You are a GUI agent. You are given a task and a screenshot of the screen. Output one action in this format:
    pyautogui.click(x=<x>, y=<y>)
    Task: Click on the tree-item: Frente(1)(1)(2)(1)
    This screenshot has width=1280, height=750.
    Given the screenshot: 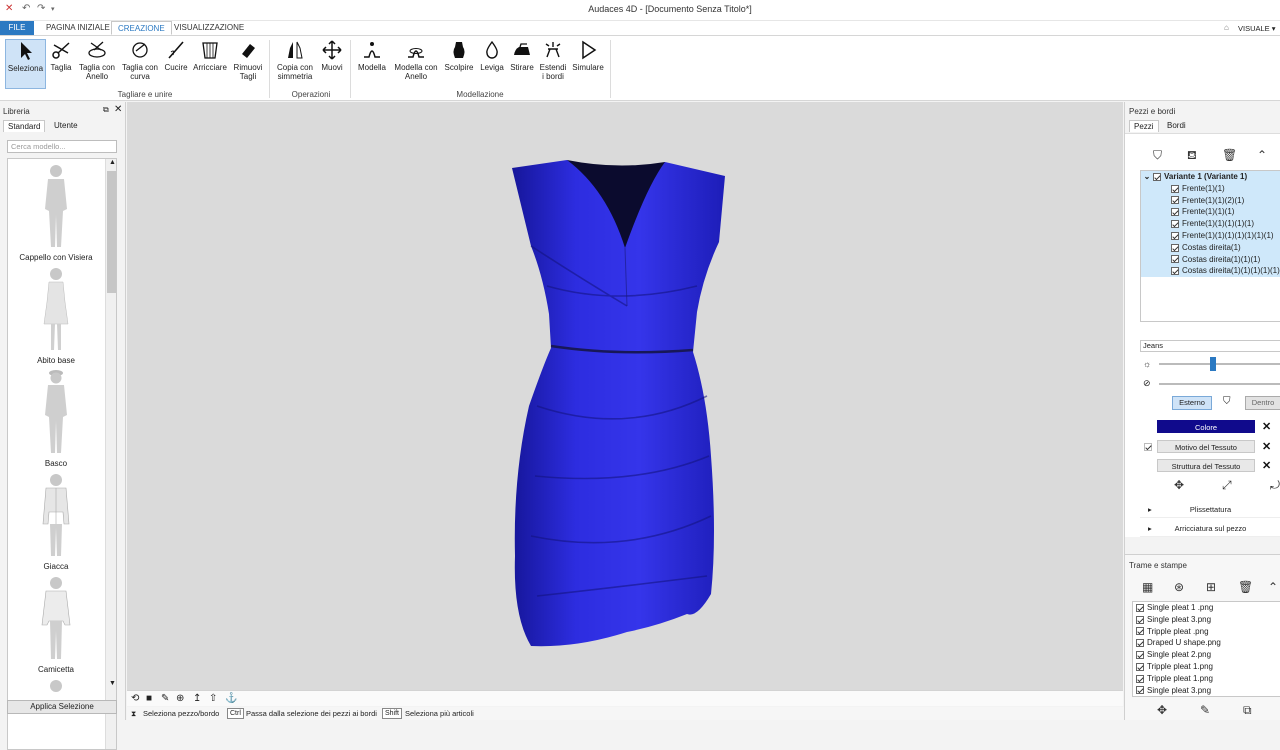 What is the action you would take?
    pyautogui.click(x=1210, y=200)
    